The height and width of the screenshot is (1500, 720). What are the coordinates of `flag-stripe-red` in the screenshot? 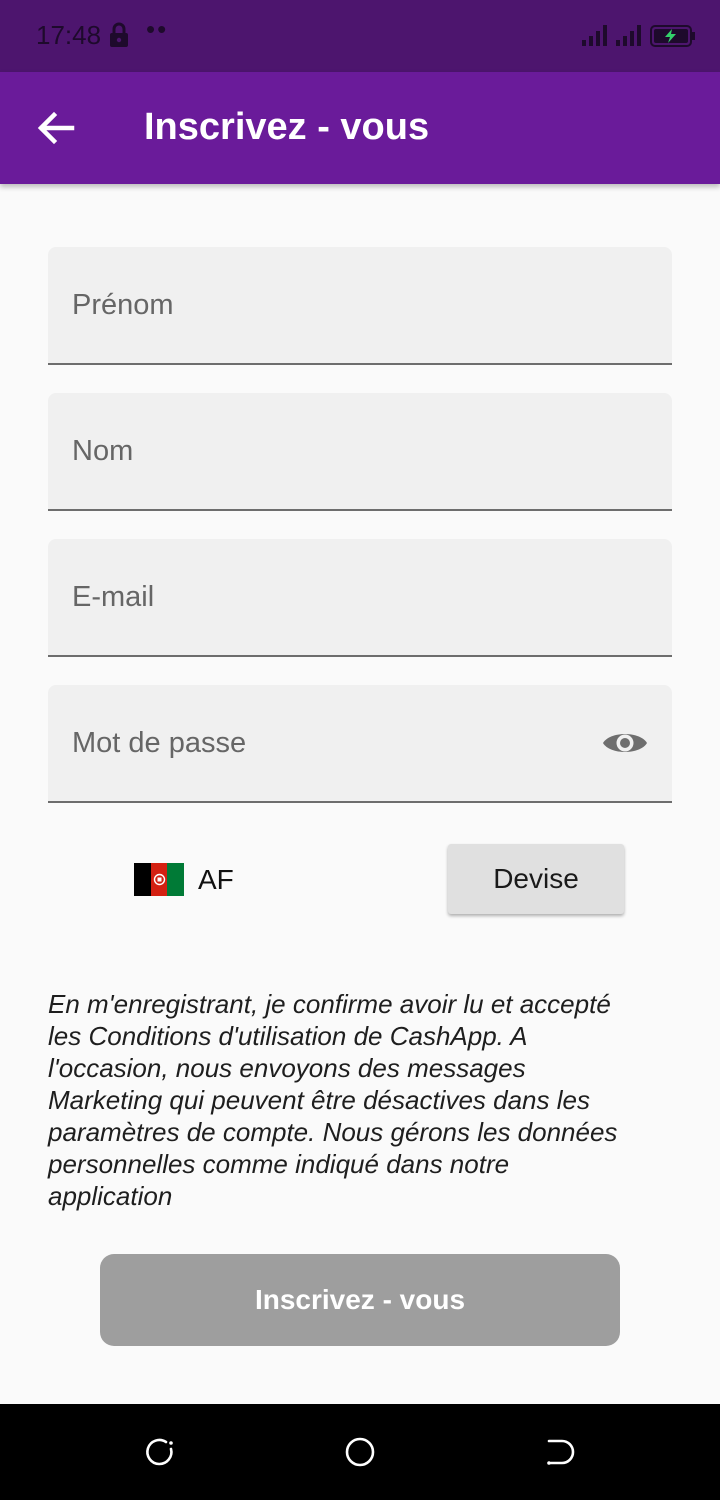 It's located at (159, 879).